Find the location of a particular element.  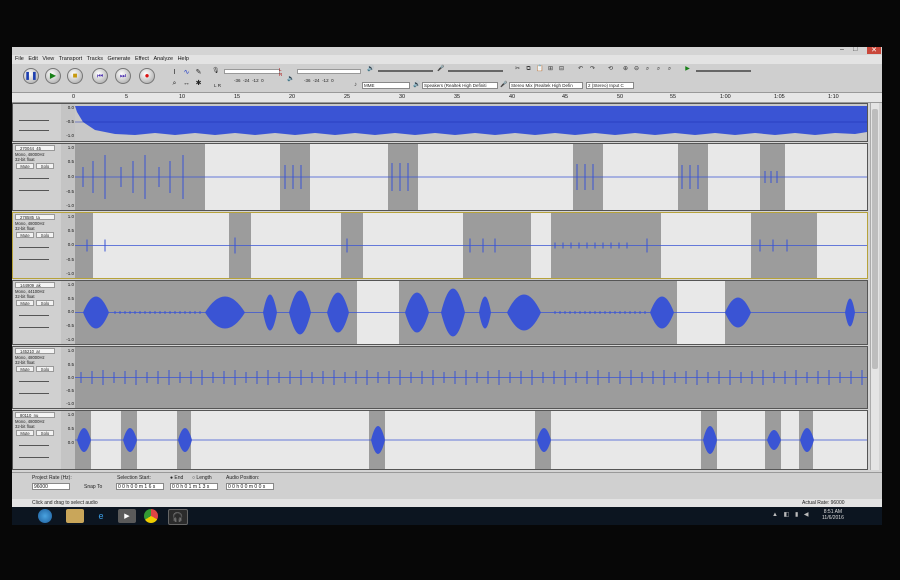

file-explorer-icon is located at coordinates (75, 516).